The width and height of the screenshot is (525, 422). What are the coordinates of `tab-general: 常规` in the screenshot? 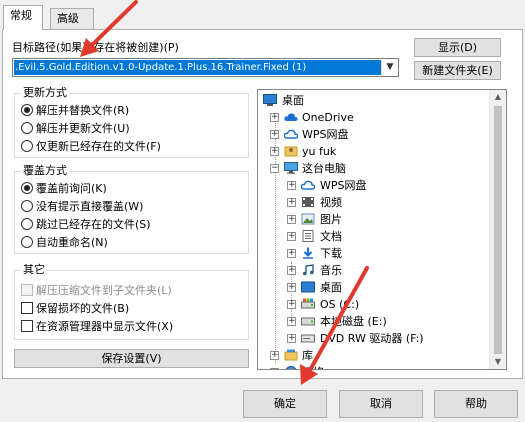 It's located at (23, 17).